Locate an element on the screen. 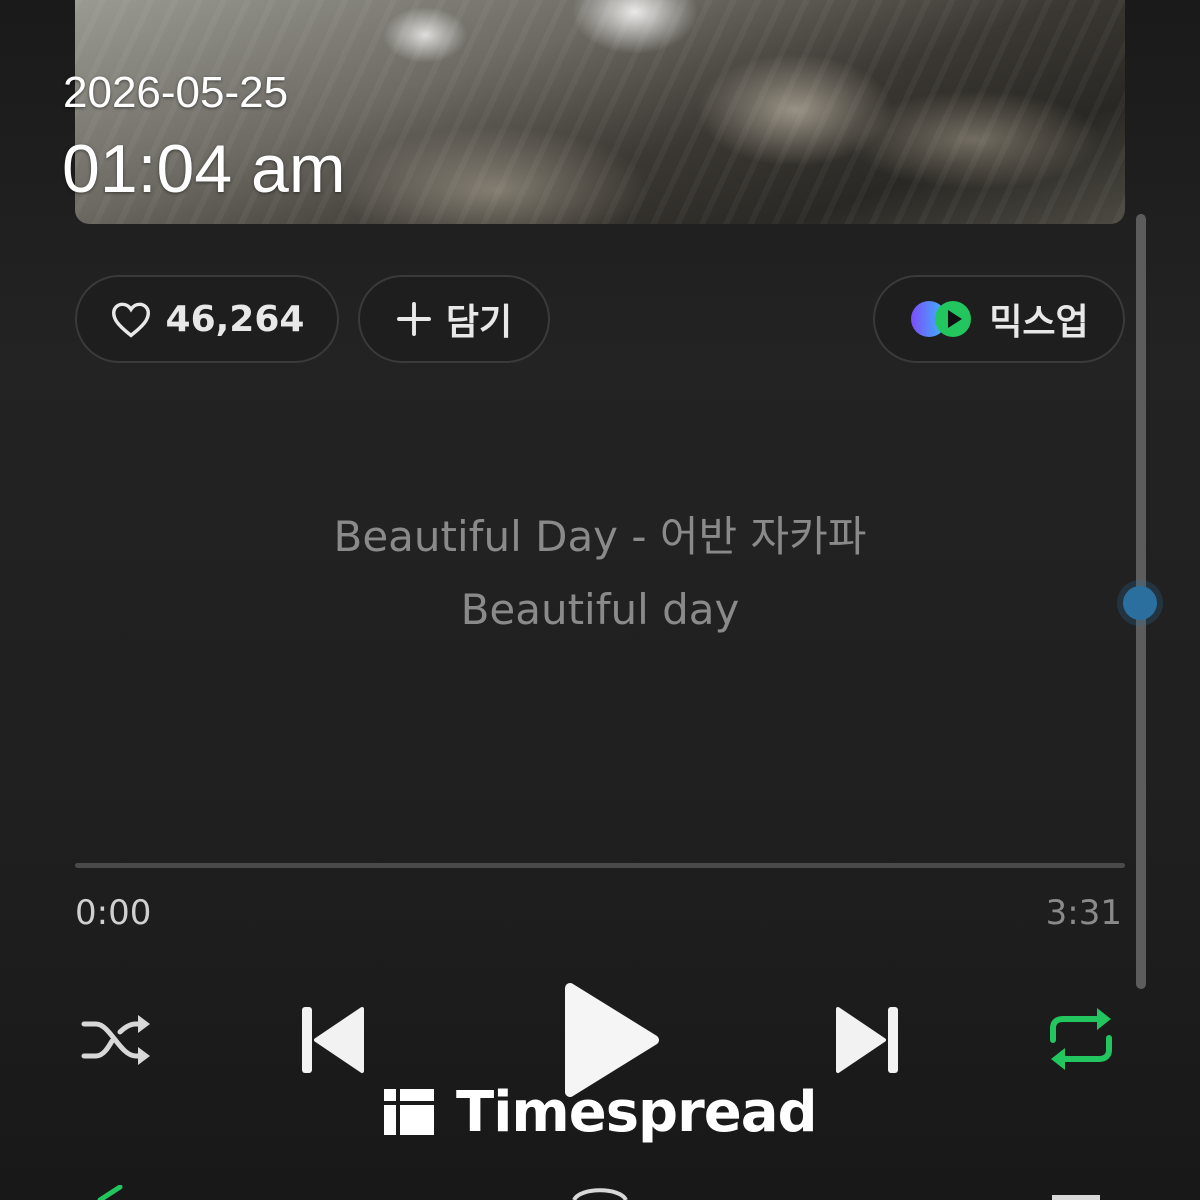 This screenshot has height=1200, width=1200. repeat-button is located at coordinates (1081, 1039).